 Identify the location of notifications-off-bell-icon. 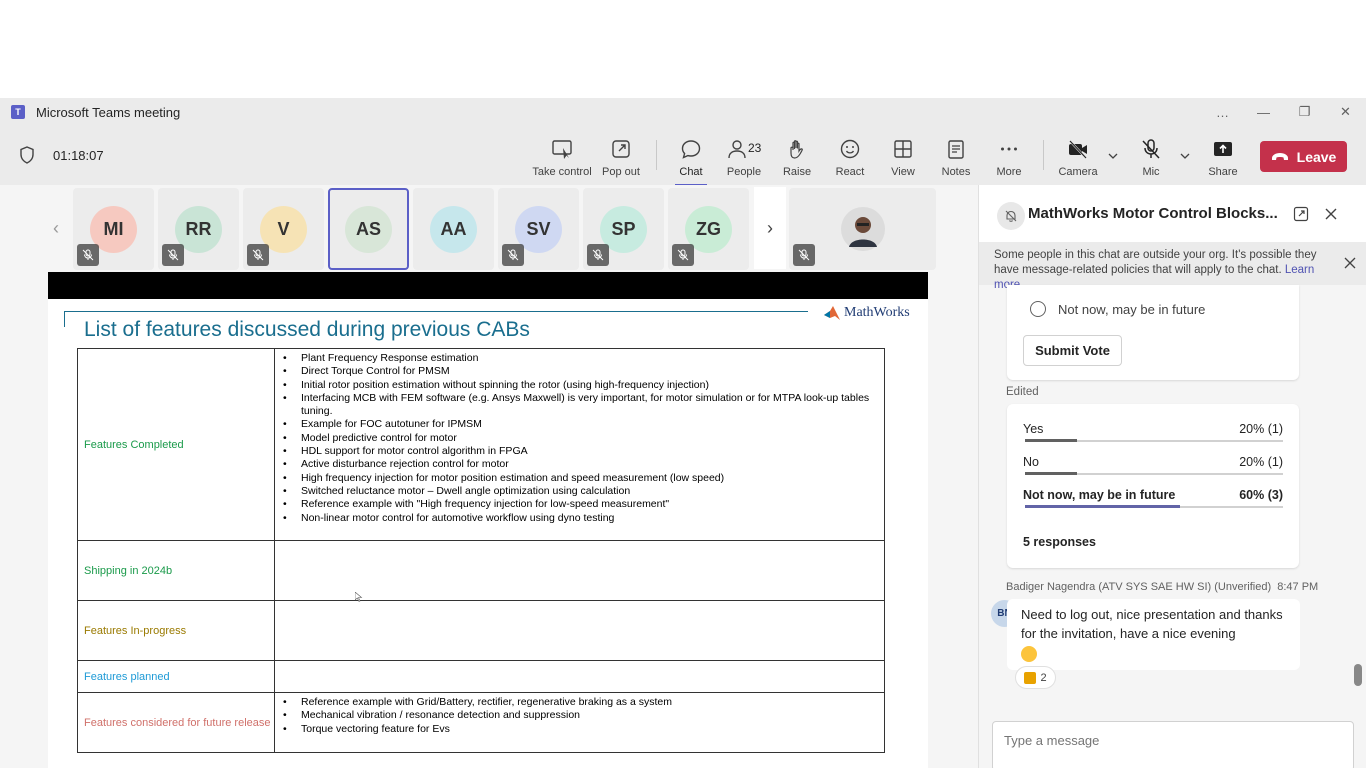
(1011, 216).